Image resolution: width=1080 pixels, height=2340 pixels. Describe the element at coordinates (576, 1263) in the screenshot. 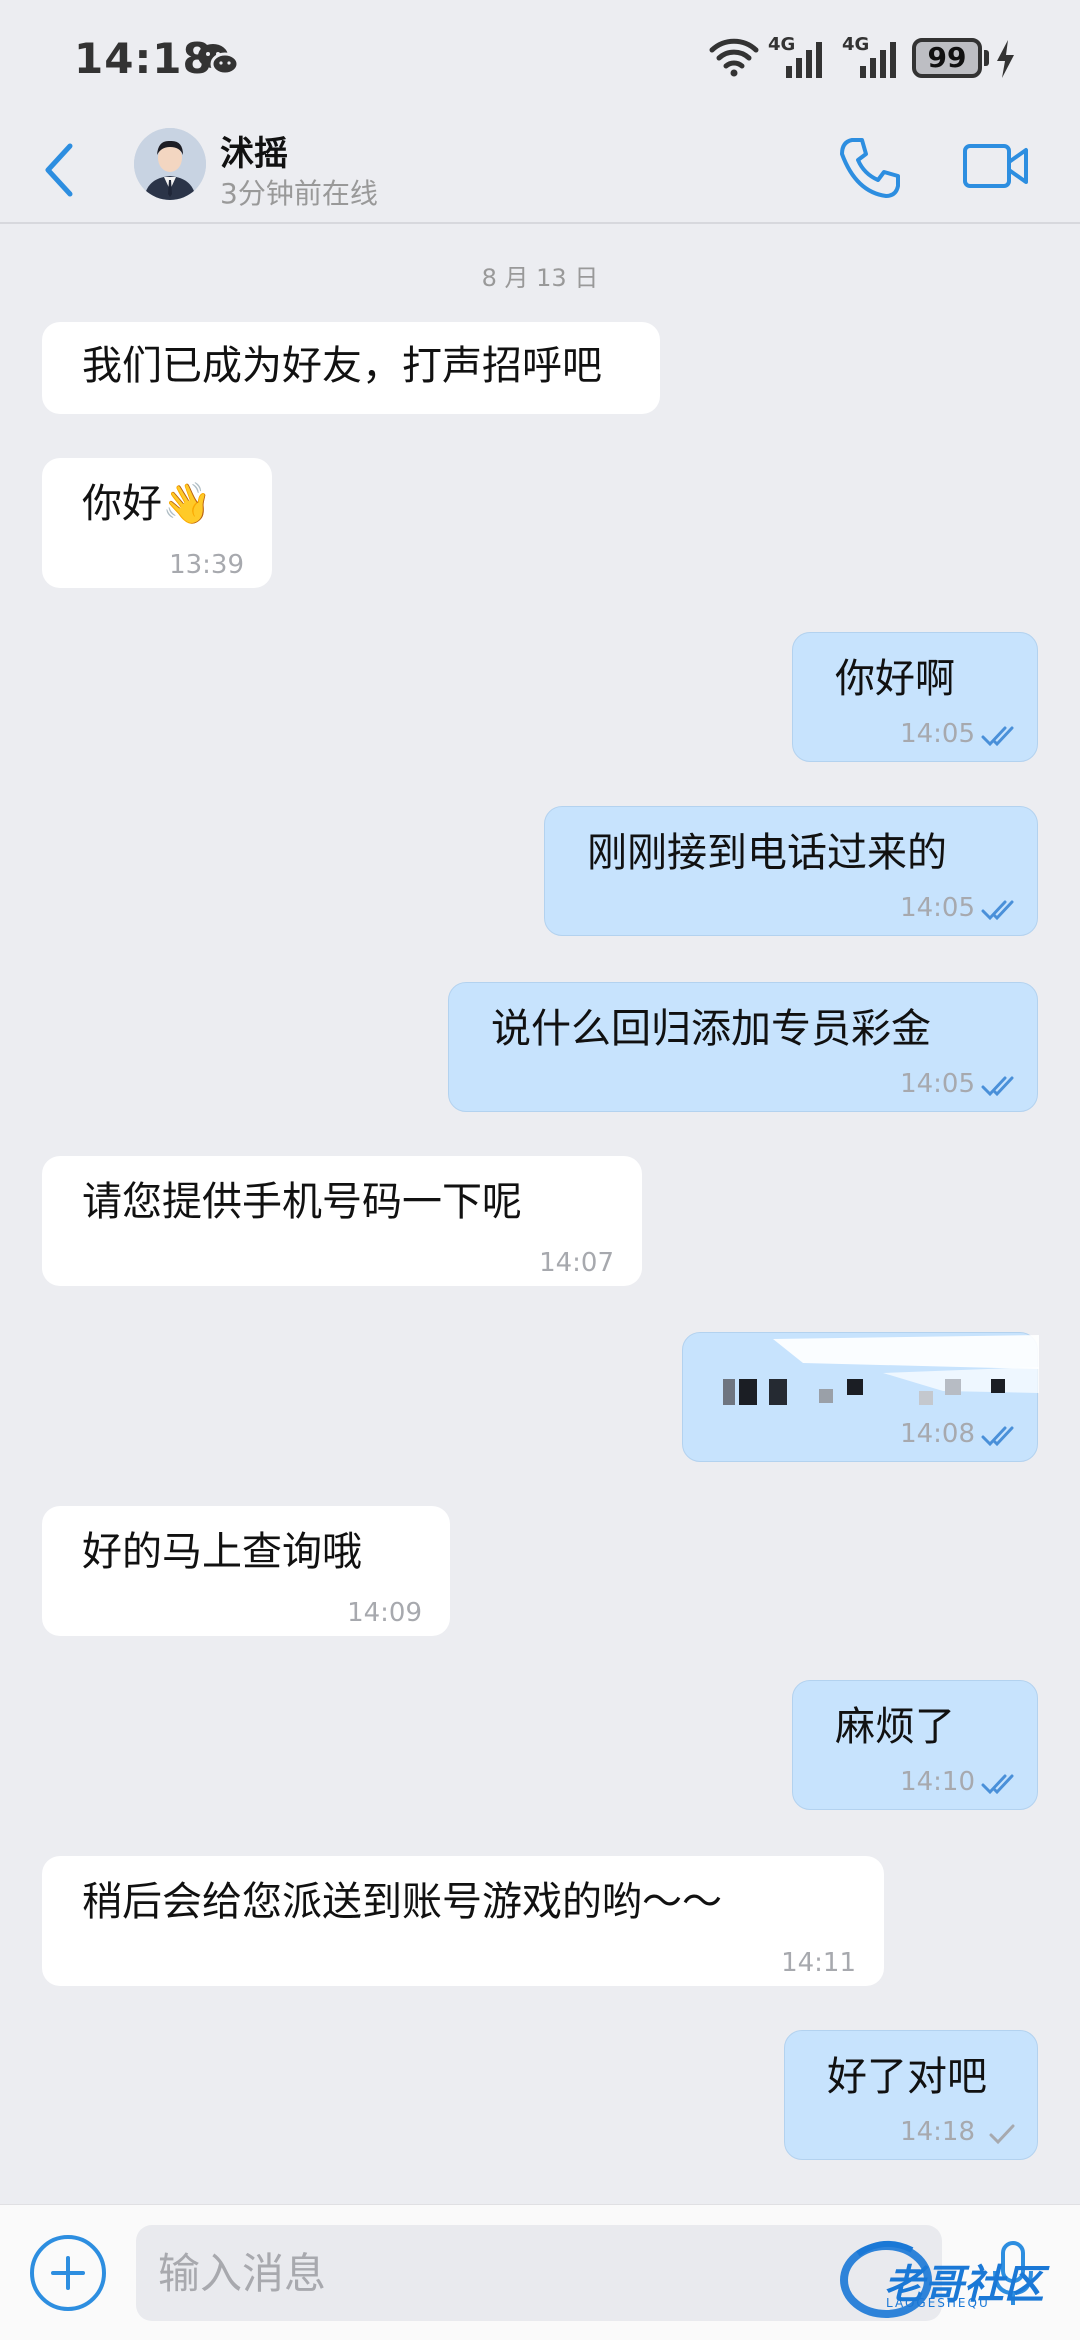

I see `message-time: 14:07` at that location.